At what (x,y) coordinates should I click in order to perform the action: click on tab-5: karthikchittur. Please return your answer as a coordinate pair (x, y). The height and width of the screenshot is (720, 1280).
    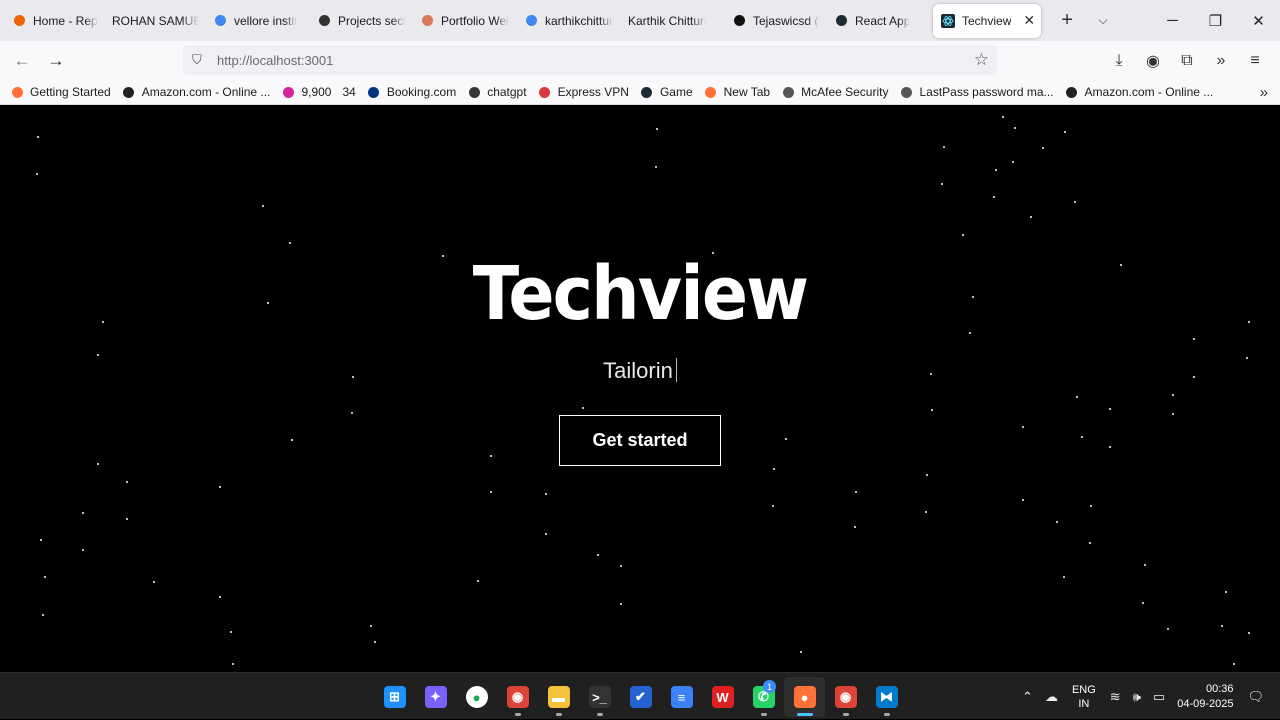
    Looking at the image, I should click on (568, 21).